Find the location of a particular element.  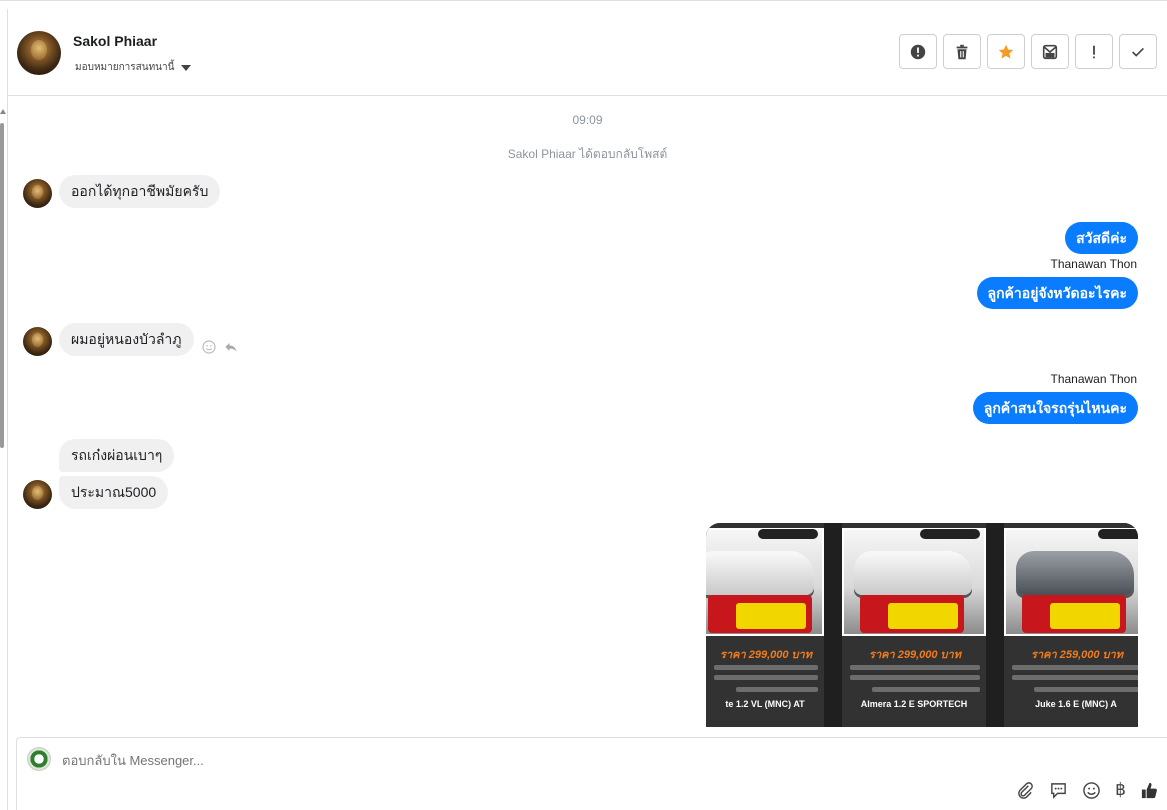

mark-done-button is located at coordinates (1138, 51).